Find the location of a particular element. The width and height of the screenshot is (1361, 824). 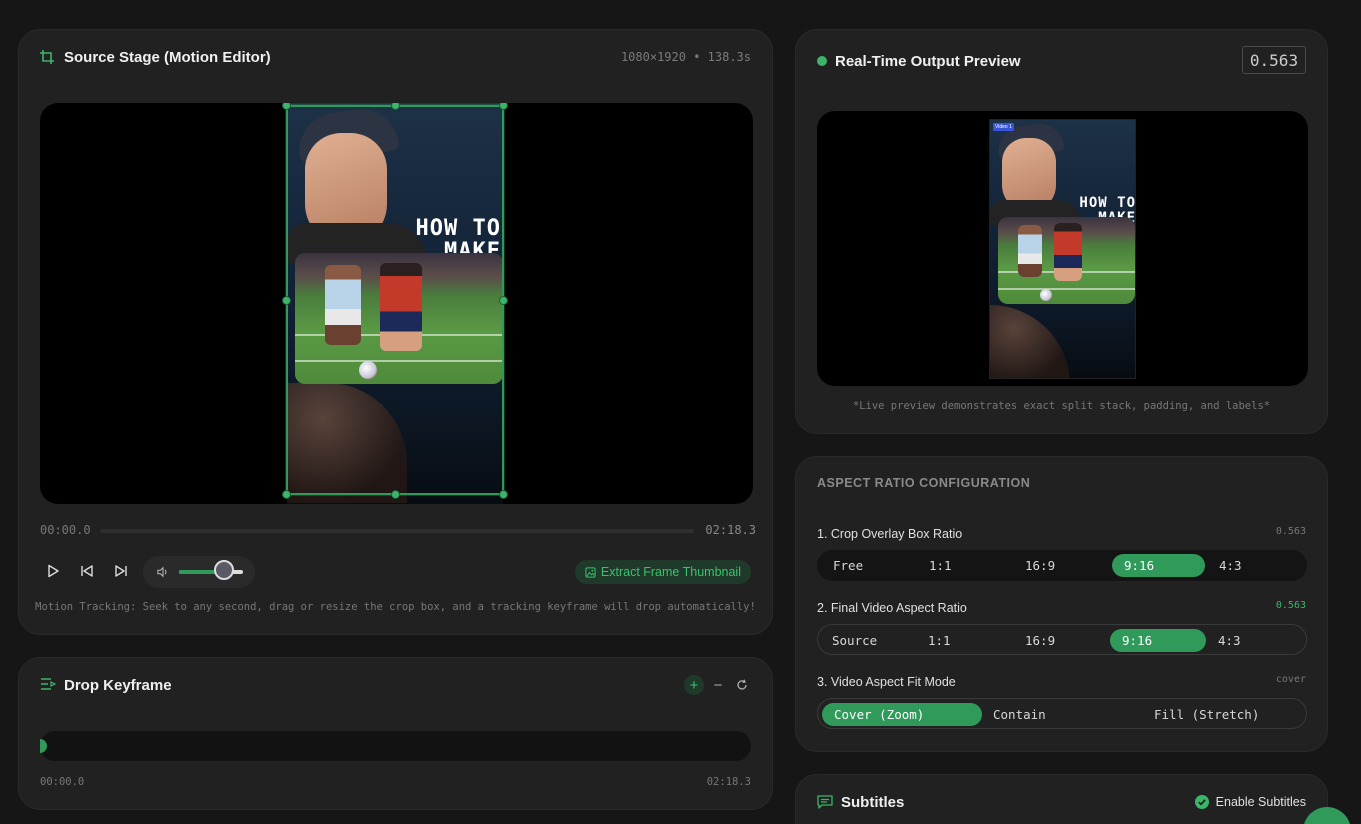

volume-control is located at coordinates (199, 572).